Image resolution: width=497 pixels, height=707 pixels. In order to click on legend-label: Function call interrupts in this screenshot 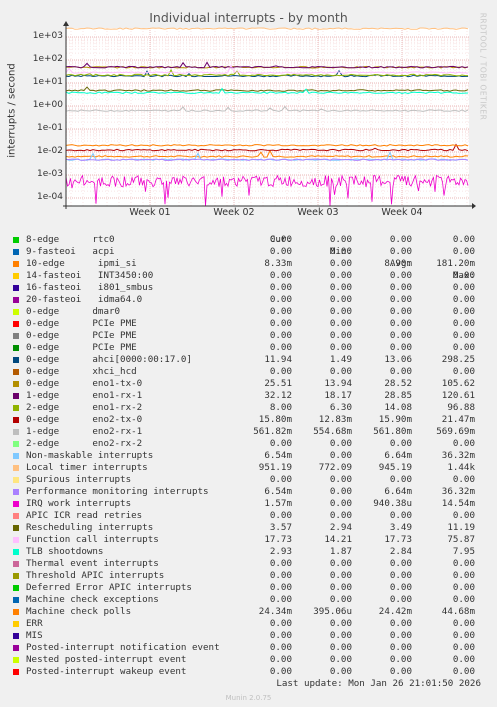, I will do `click(92, 539)`.